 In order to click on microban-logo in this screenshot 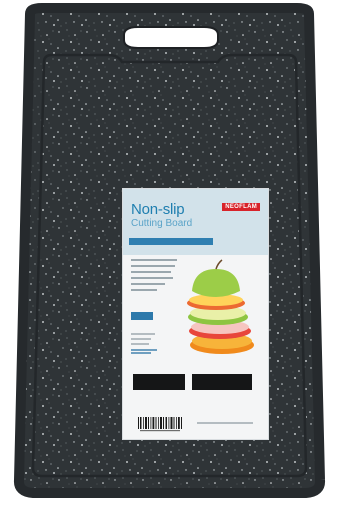, I will do `click(144, 351)`.